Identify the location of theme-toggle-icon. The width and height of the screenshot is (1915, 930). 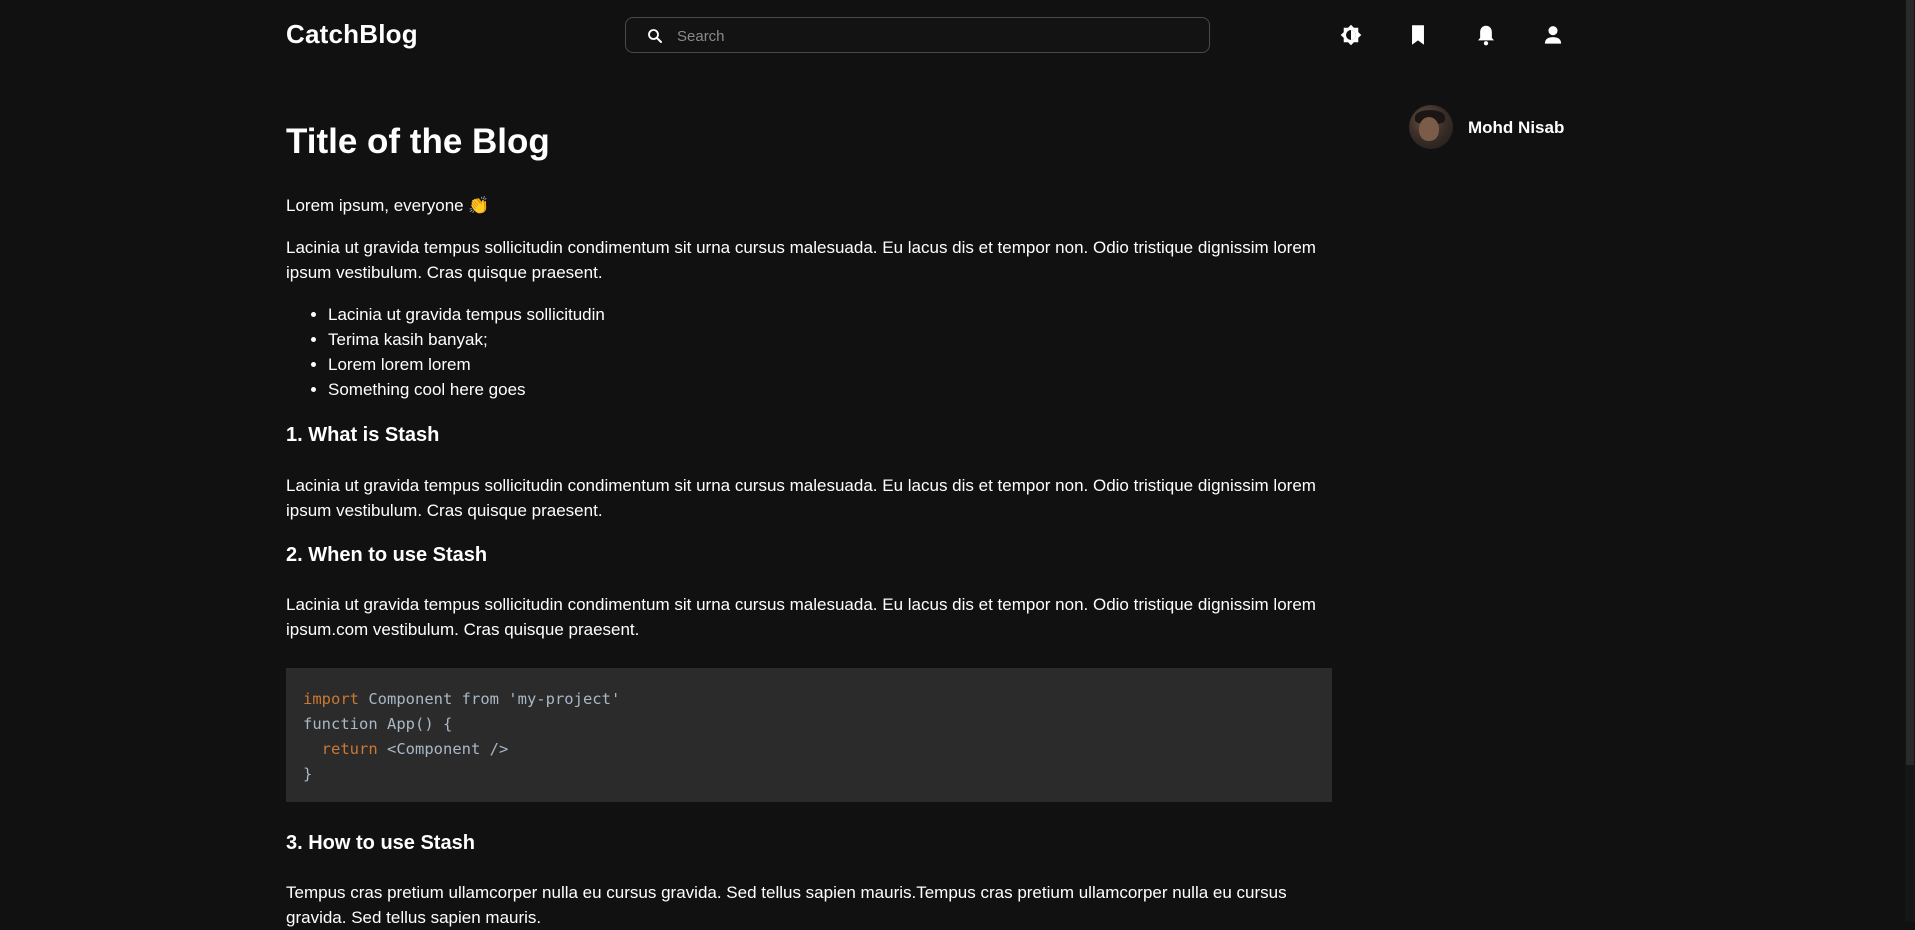
(1351, 35).